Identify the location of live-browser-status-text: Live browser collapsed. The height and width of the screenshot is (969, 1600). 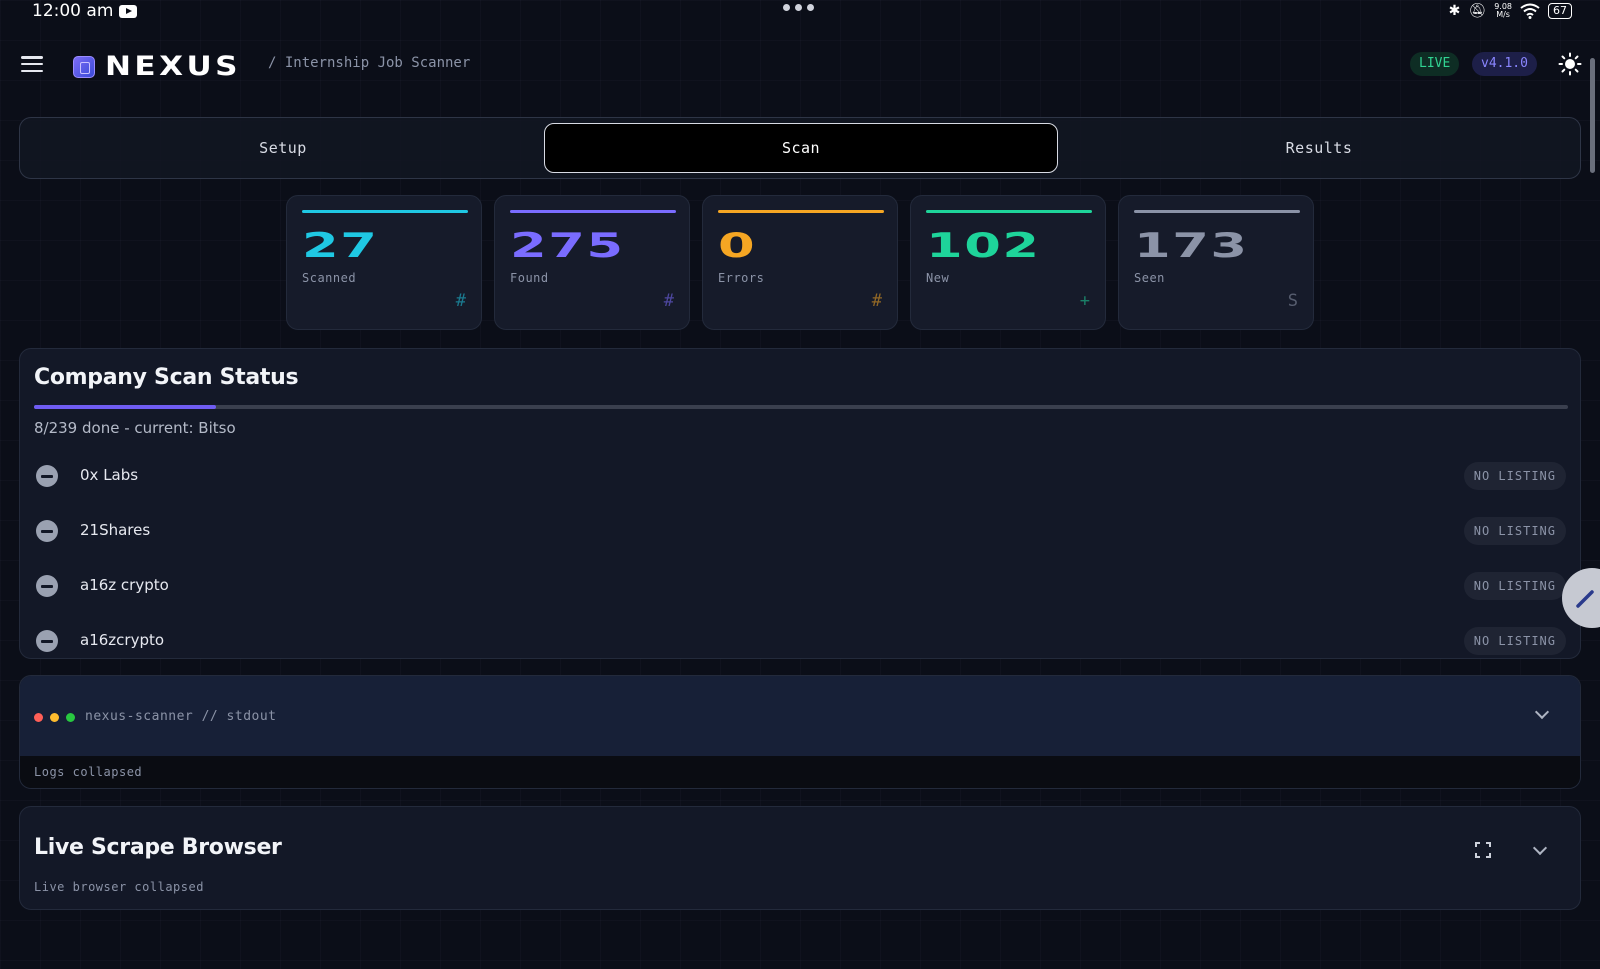
(119, 887).